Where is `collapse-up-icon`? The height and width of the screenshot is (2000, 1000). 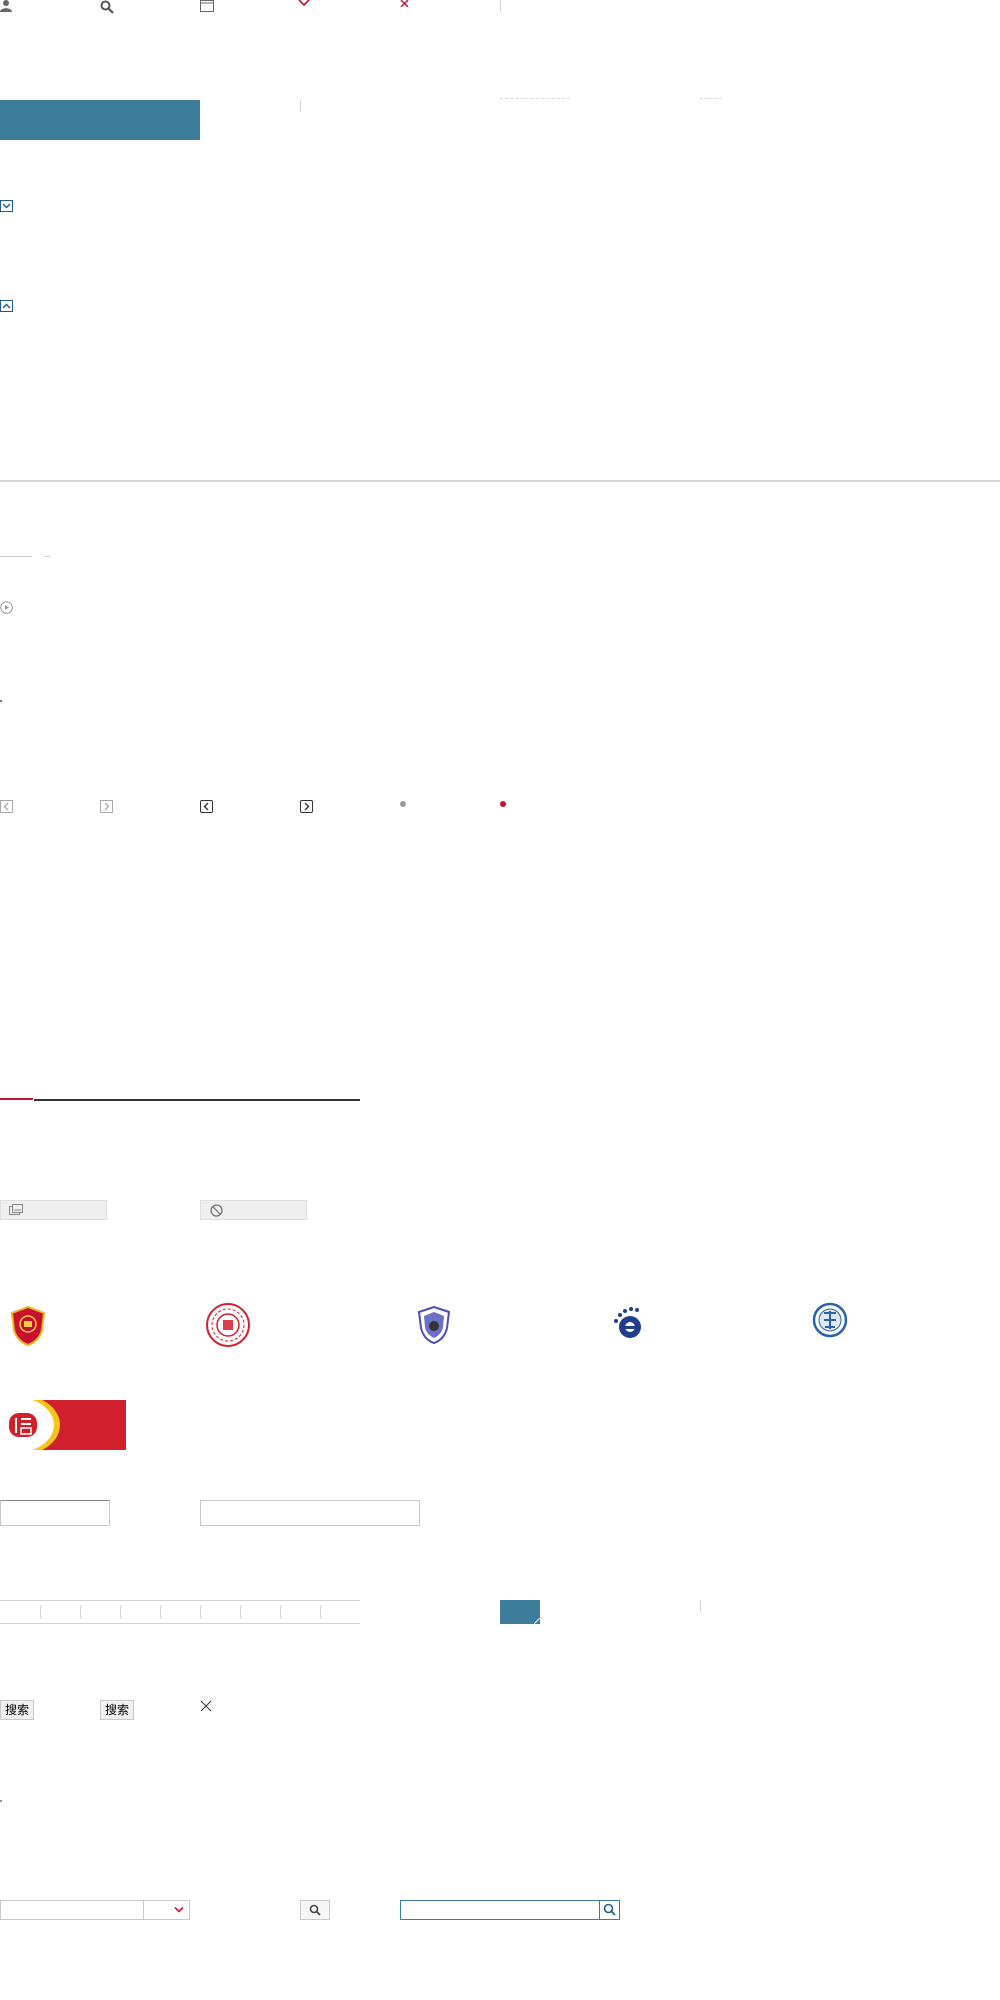 collapse-up-icon is located at coordinates (6, 306).